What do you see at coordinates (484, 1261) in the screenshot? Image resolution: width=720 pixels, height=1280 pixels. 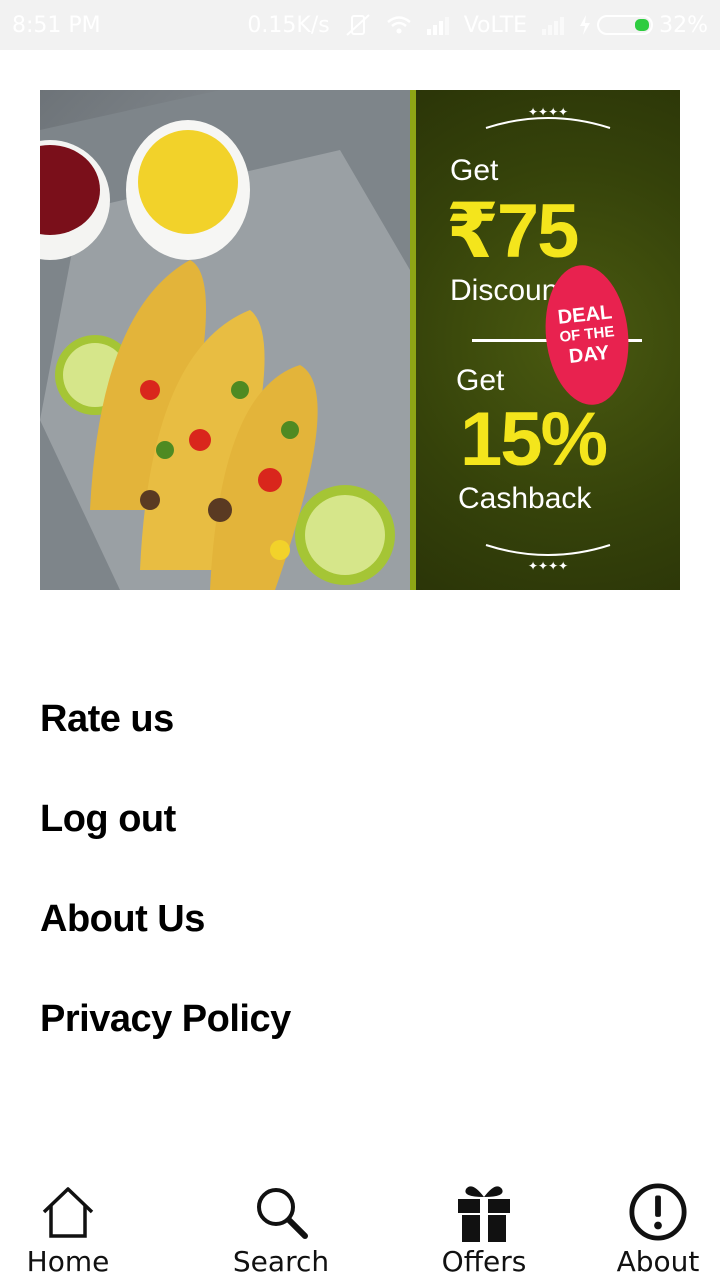 I see `nav-offers-label: Offers` at bounding box center [484, 1261].